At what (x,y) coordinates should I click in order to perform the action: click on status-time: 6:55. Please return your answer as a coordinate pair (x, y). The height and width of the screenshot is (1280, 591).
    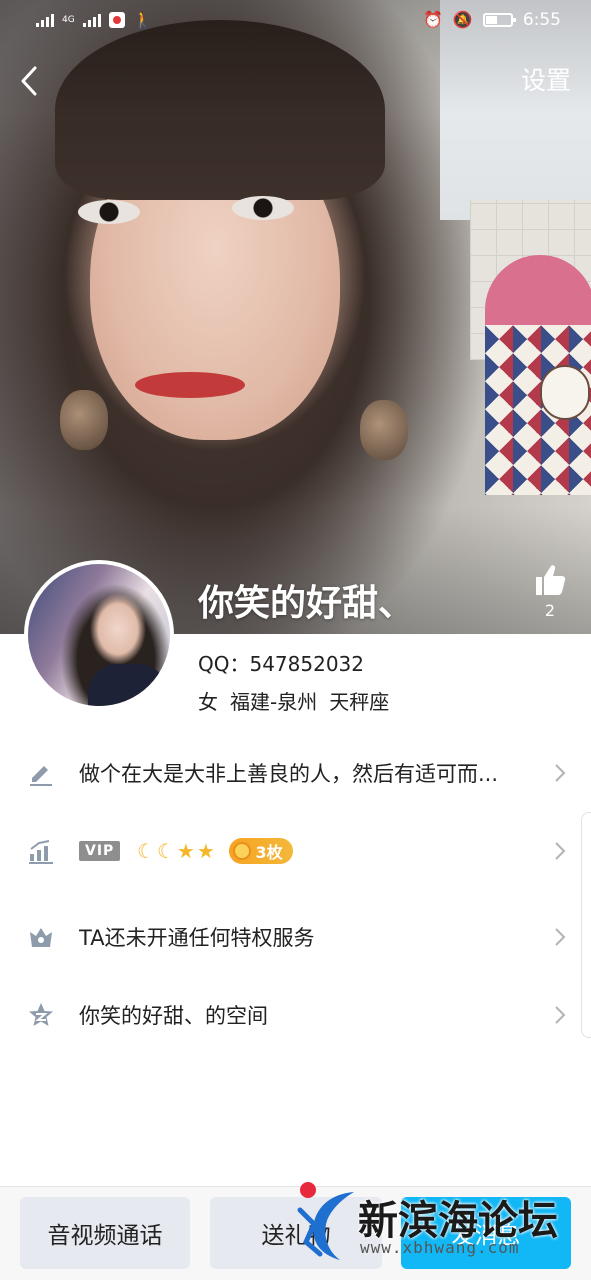
    Looking at the image, I should click on (541, 20).